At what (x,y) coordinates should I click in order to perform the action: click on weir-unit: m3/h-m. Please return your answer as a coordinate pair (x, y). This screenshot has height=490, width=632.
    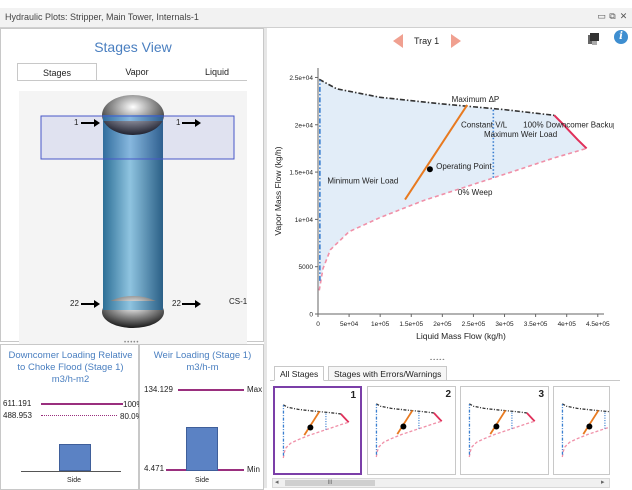
    Looking at the image, I should click on (202, 367).